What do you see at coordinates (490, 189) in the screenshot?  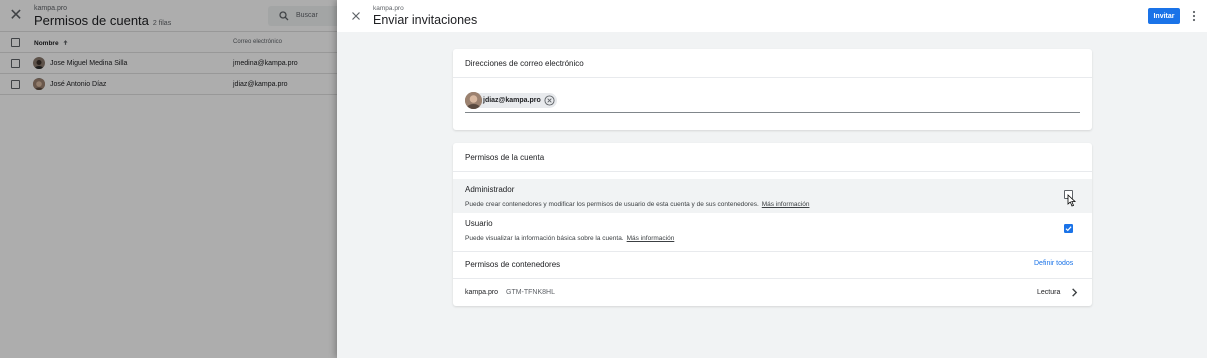 I see `role-name: Administrador` at bounding box center [490, 189].